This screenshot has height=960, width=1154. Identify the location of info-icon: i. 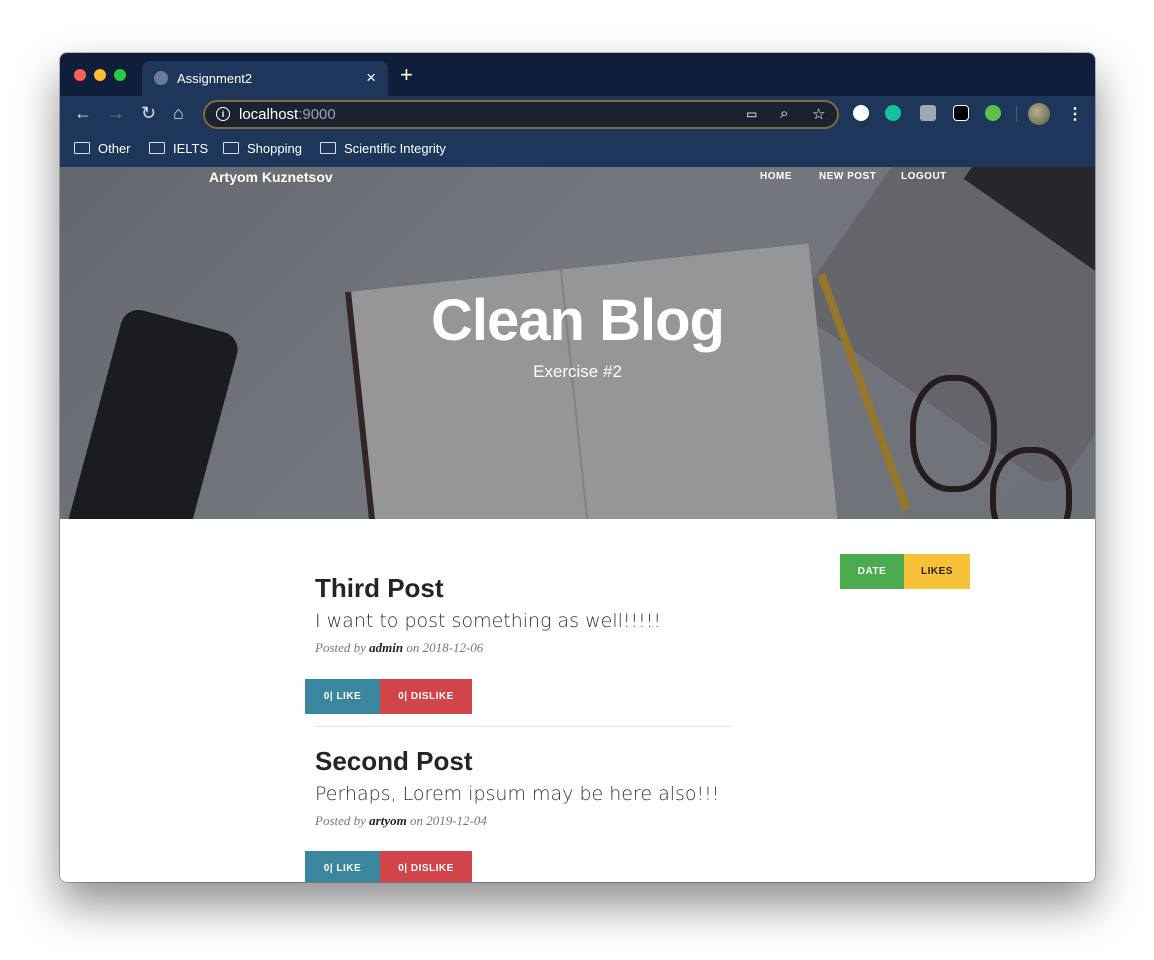
(223, 114).